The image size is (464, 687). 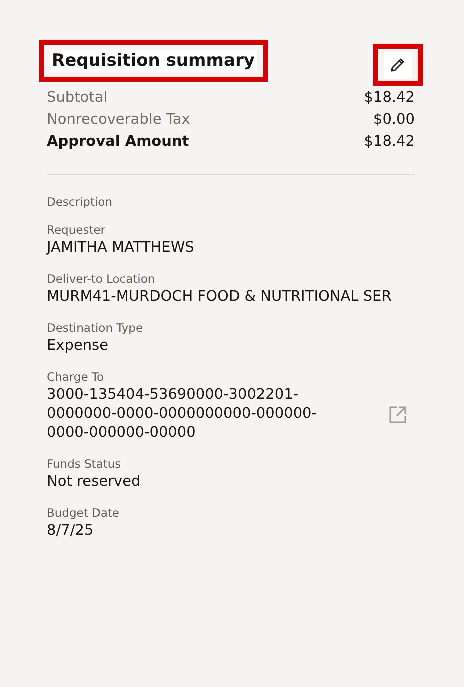 What do you see at coordinates (398, 415) in the screenshot?
I see `external-link-icon` at bounding box center [398, 415].